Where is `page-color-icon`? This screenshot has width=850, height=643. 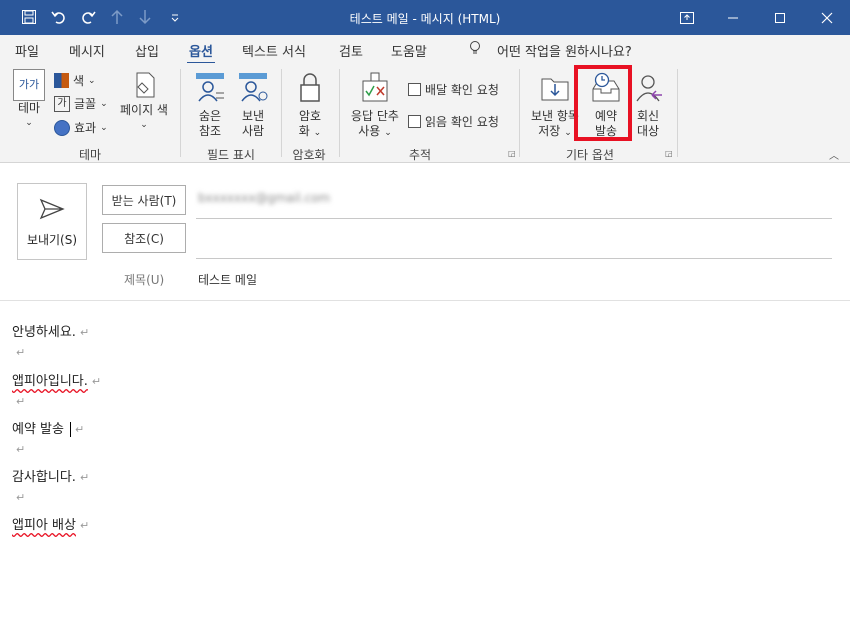
page-color-icon is located at coordinates (145, 85).